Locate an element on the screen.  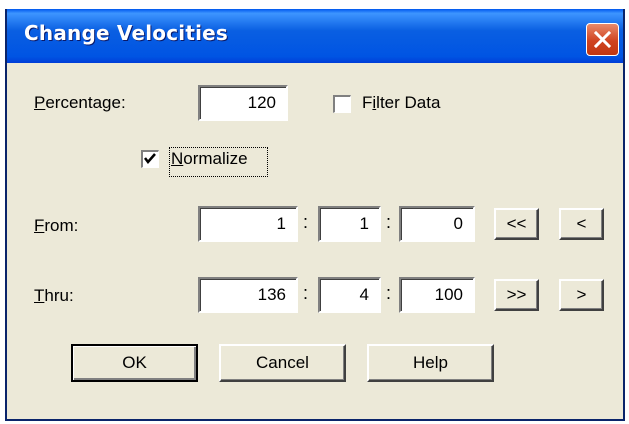
percentage-label: Percentage: is located at coordinates (80, 102).